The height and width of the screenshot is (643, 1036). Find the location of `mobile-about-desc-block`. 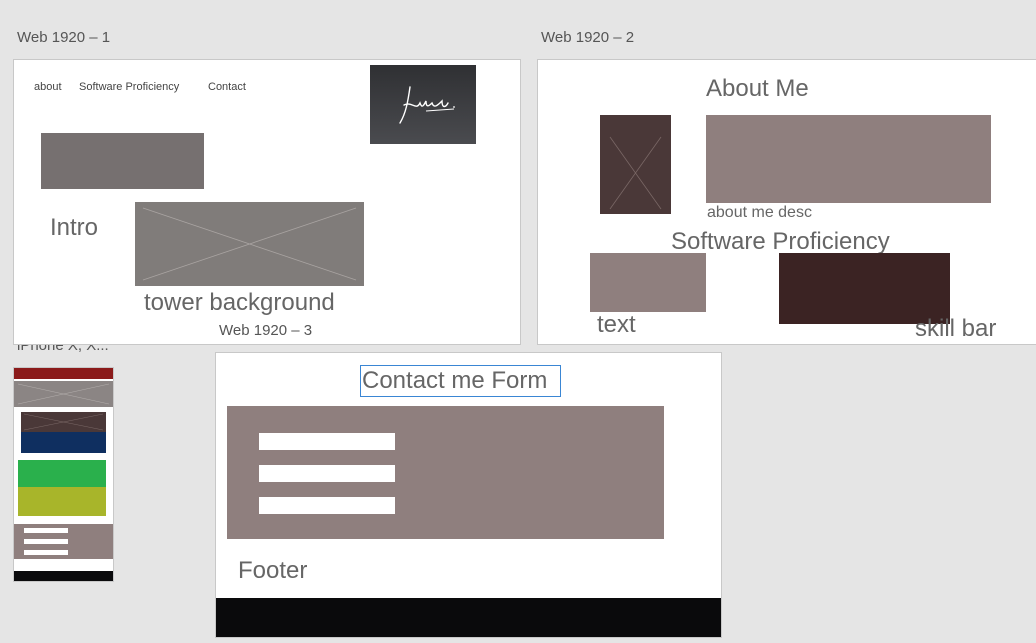

mobile-about-desc-block is located at coordinates (63, 442).